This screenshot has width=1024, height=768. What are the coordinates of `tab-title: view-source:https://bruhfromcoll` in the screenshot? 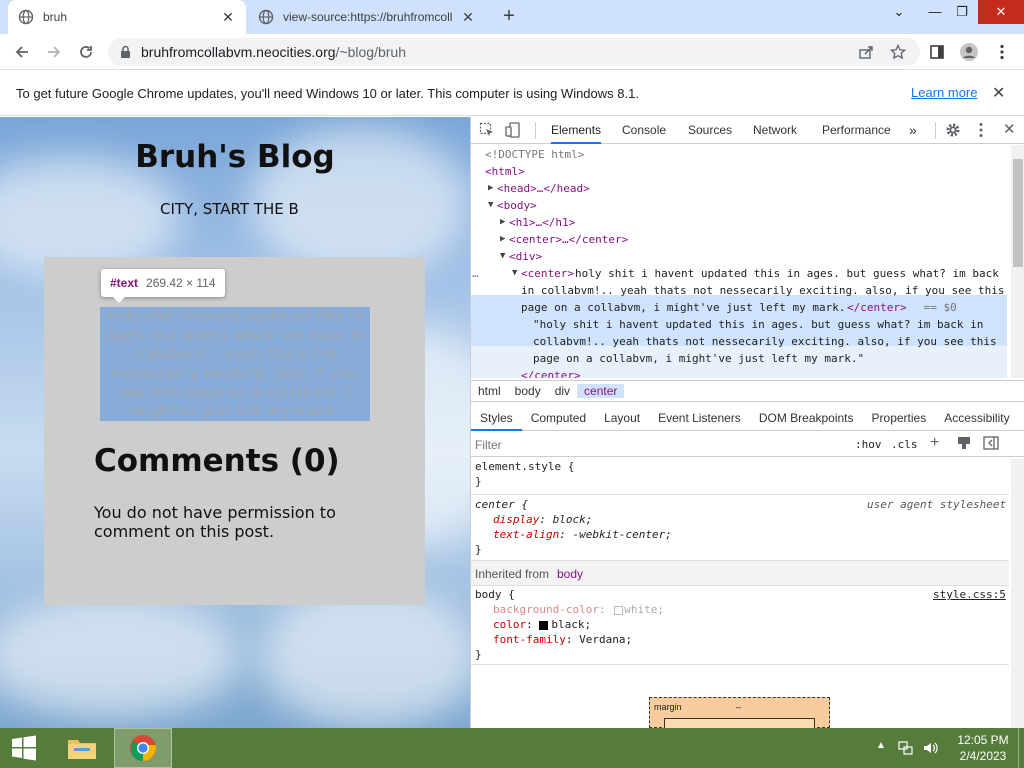 It's located at (368, 17).